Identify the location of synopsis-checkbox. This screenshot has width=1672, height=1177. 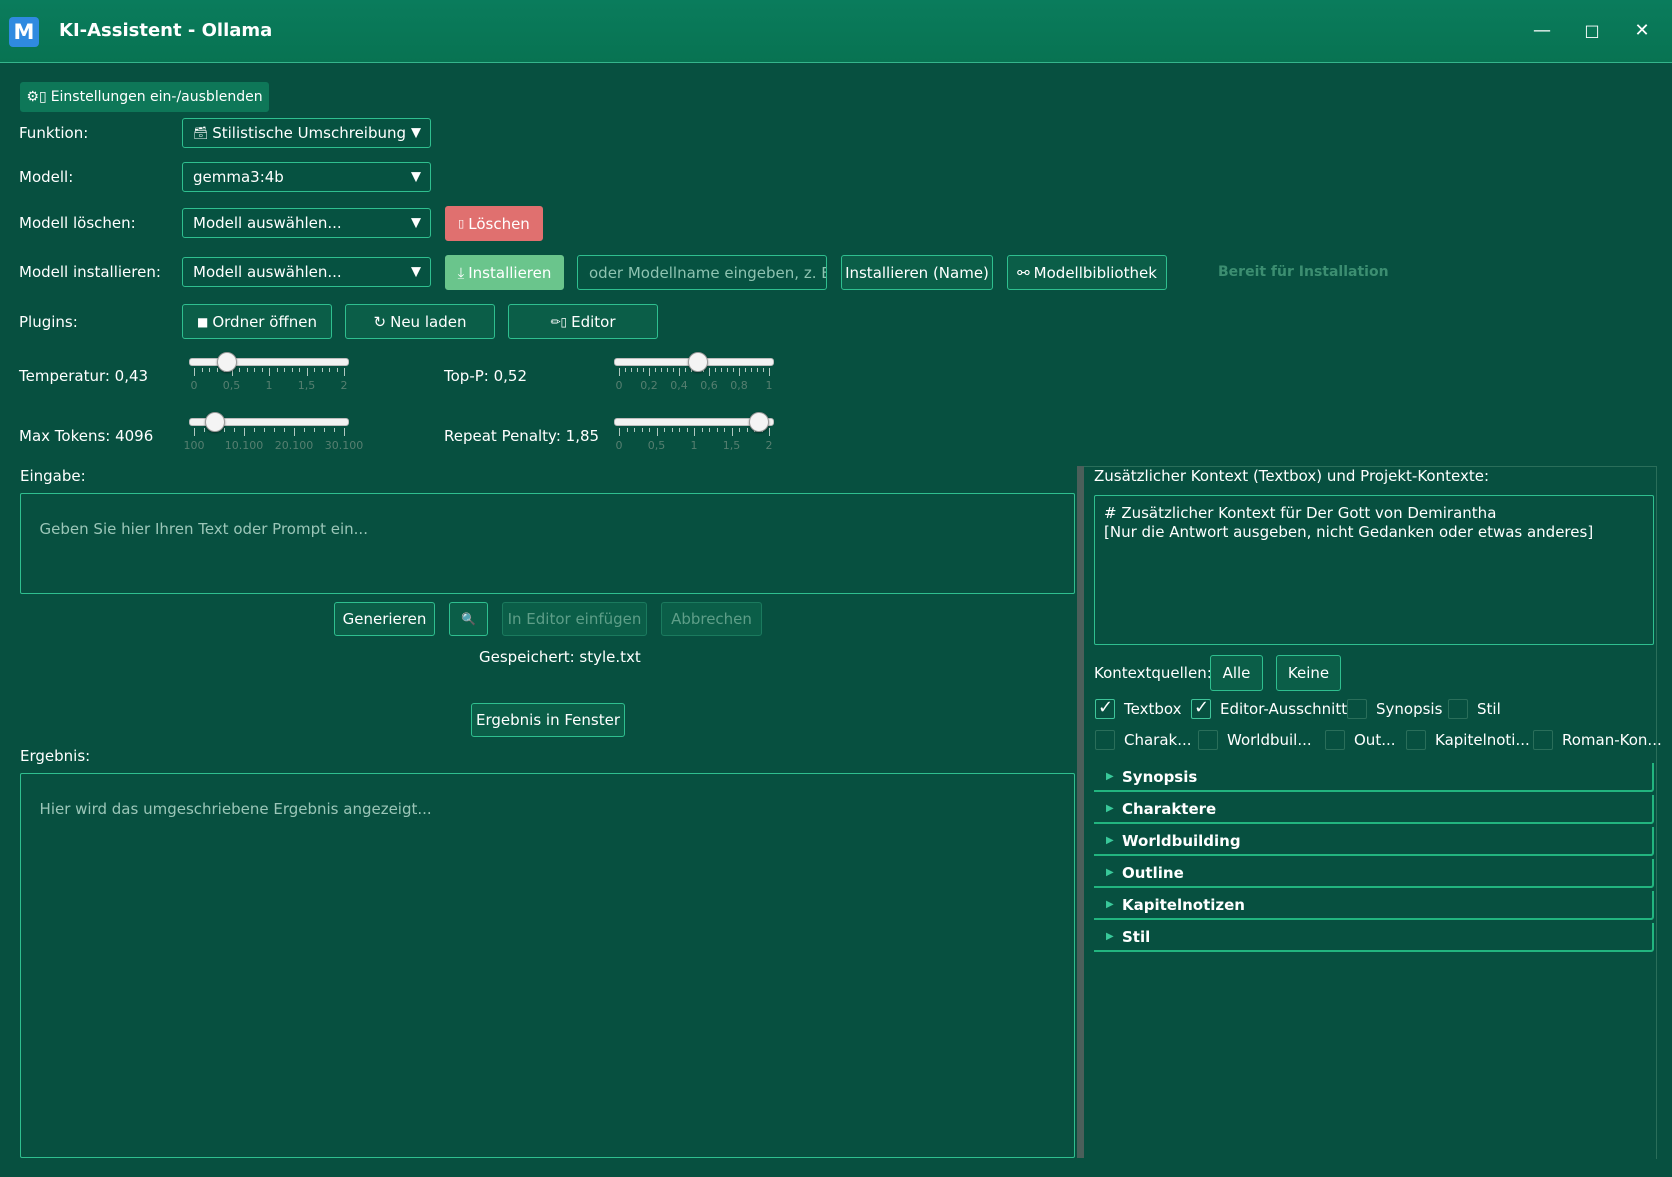
(1357, 709).